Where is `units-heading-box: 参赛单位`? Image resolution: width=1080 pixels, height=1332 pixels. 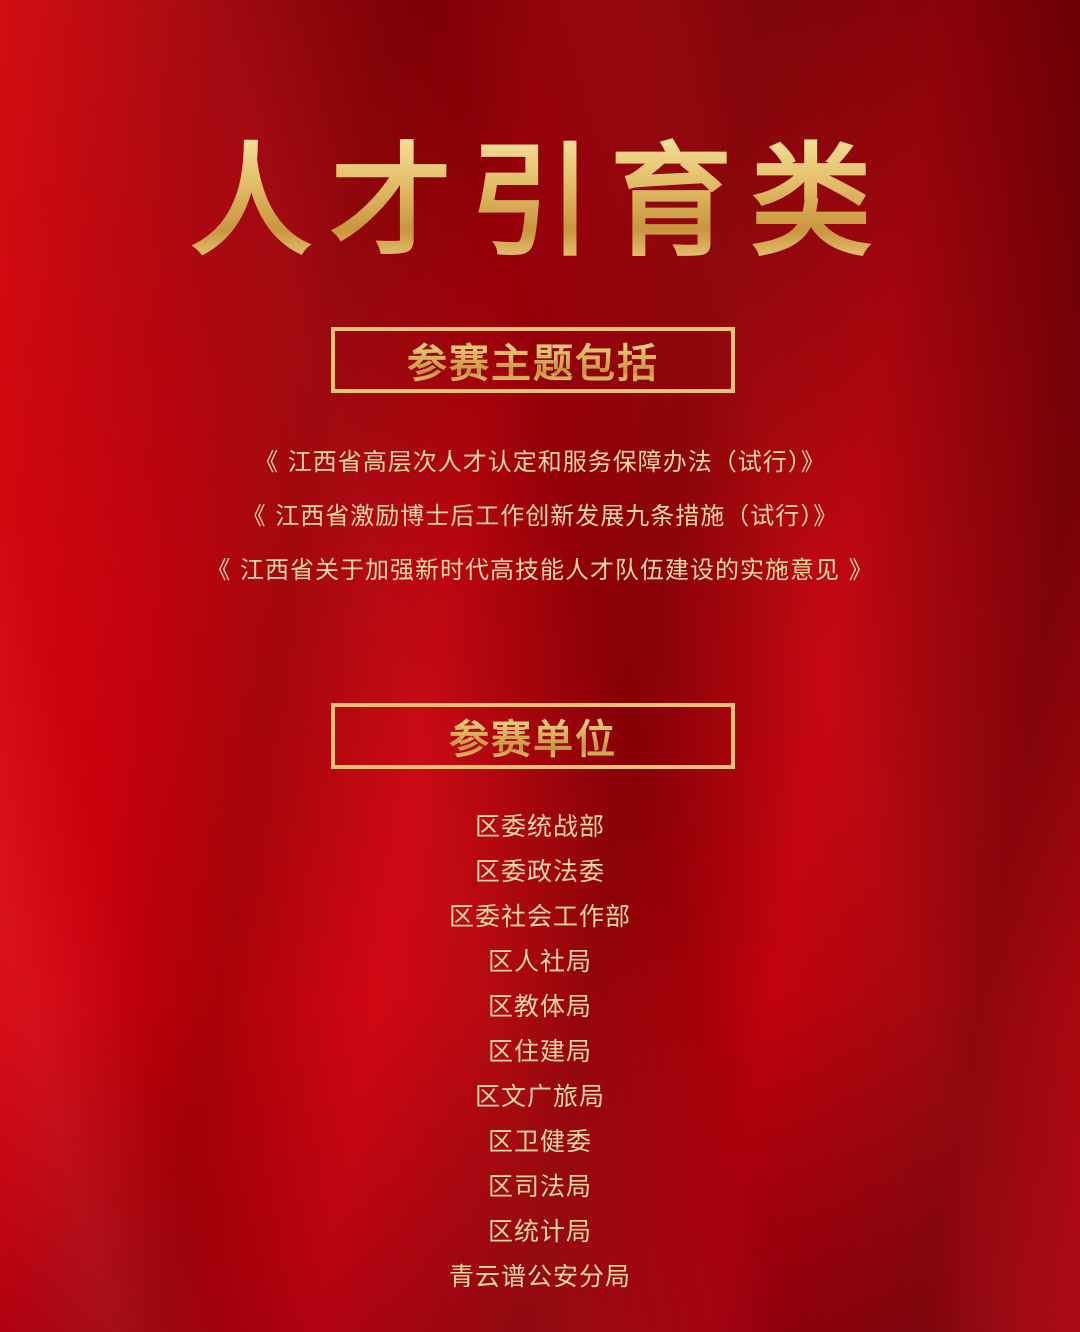
units-heading-box: 参赛单位 is located at coordinates (533, 736).